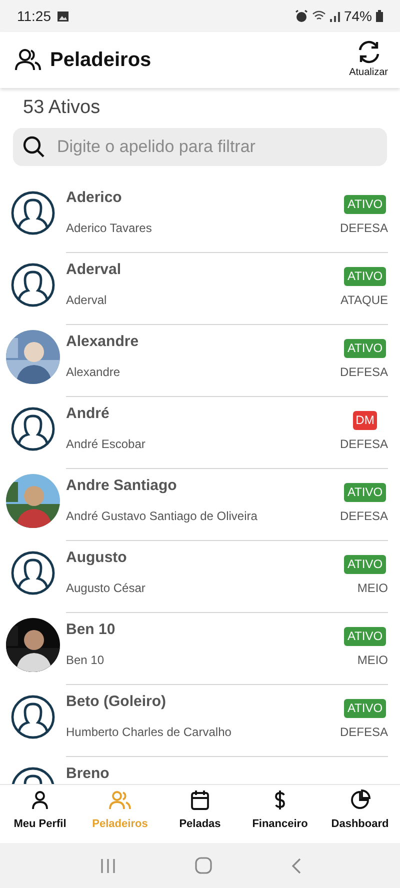  What do you see at coordinates (86, 660) in the screenshot?
I see `player-full-name: Ben 10` at bounding box center [86, 660].